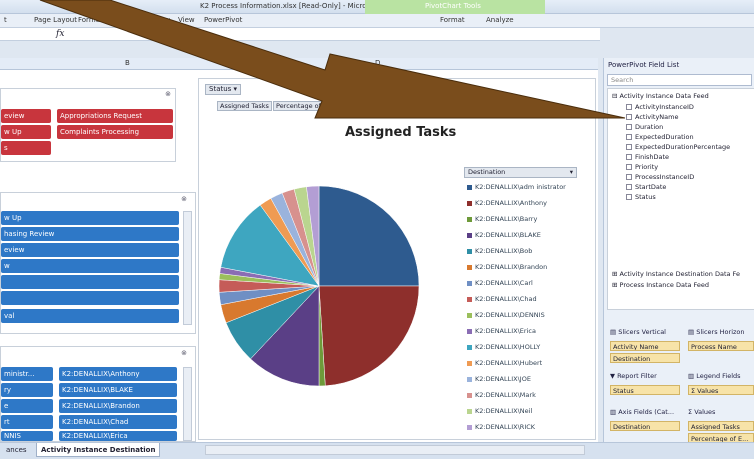 The width and height of the screenshot is (754, 459). What do you see at coordinates (452, 20) in the screenshot?
I see `ribbon-tab: Format` at bounding box center [452, 20].